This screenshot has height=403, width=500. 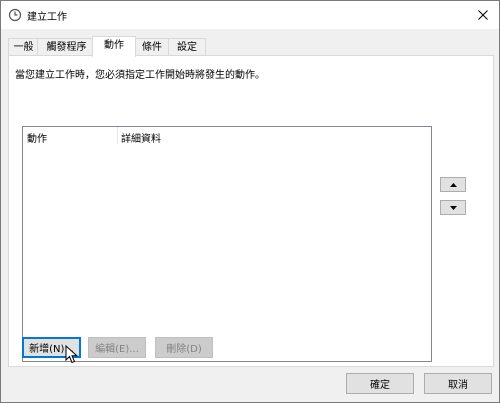 I want to click on tab-actions: 動作, so click(x=114, y=46).